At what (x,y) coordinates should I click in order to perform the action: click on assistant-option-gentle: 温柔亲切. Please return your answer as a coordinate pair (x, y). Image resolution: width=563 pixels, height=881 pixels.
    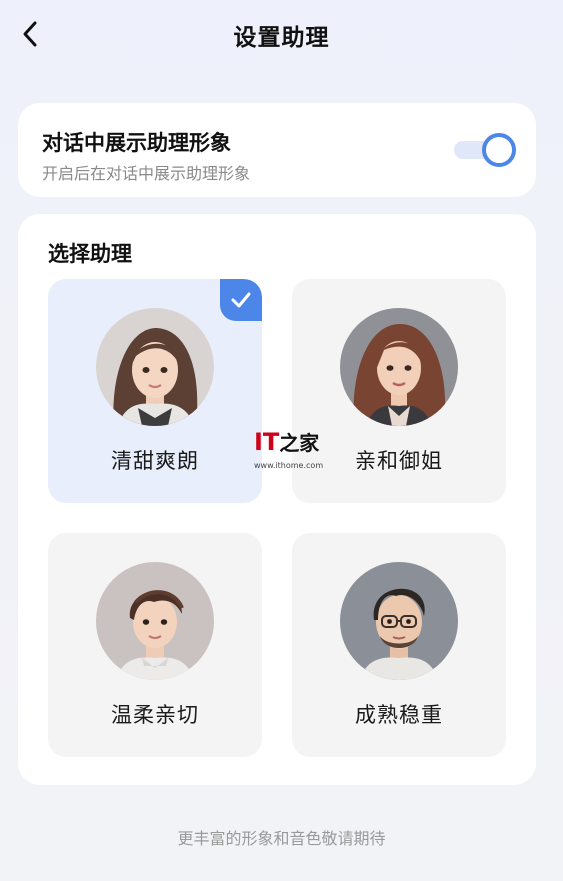
    Looking at the image, I should click on (155, 645).